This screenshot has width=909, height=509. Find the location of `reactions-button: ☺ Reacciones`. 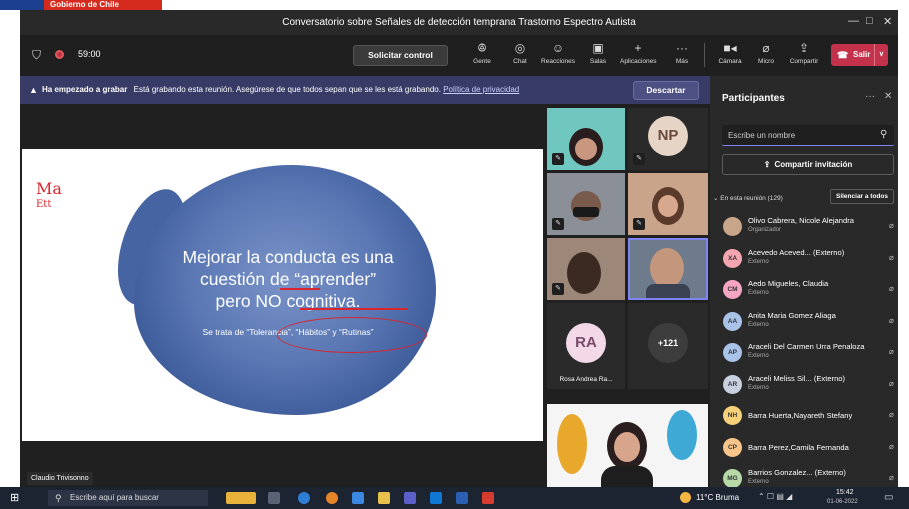

reactions-button: ☺ Reacciones is located at coordinates (558, 53).